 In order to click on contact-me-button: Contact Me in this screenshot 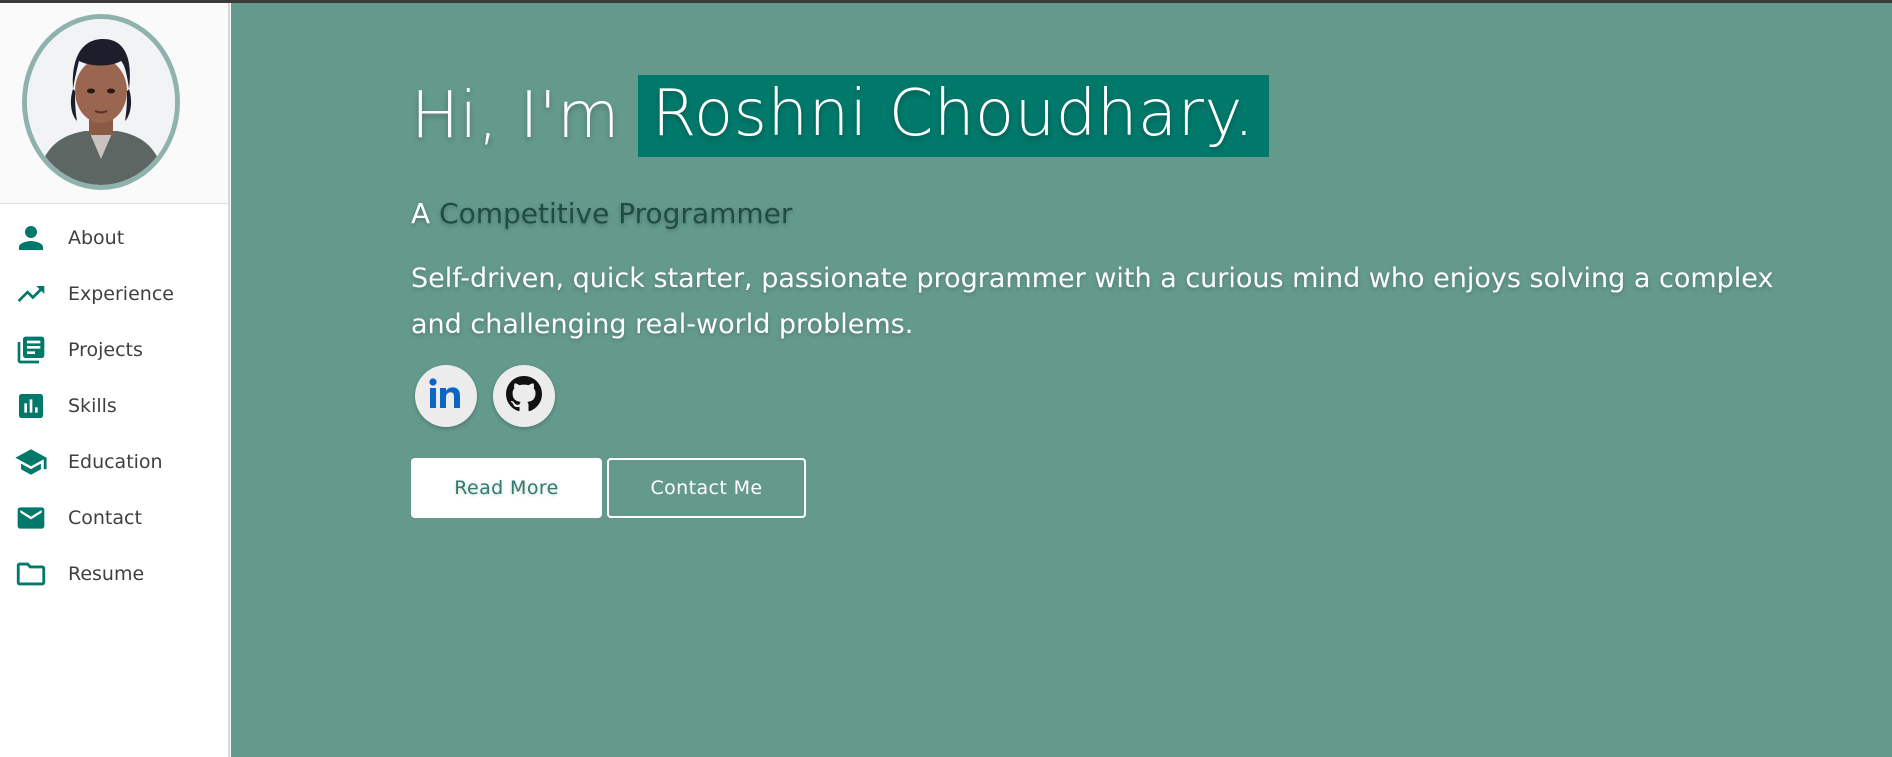, I will do `click(706, 488)`.